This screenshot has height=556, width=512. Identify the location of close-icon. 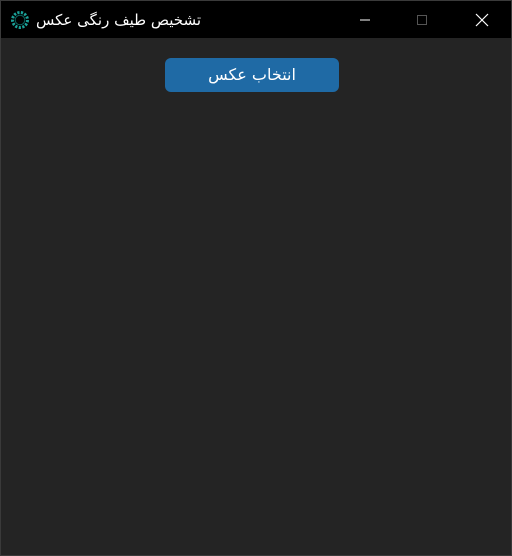
(482, 20).